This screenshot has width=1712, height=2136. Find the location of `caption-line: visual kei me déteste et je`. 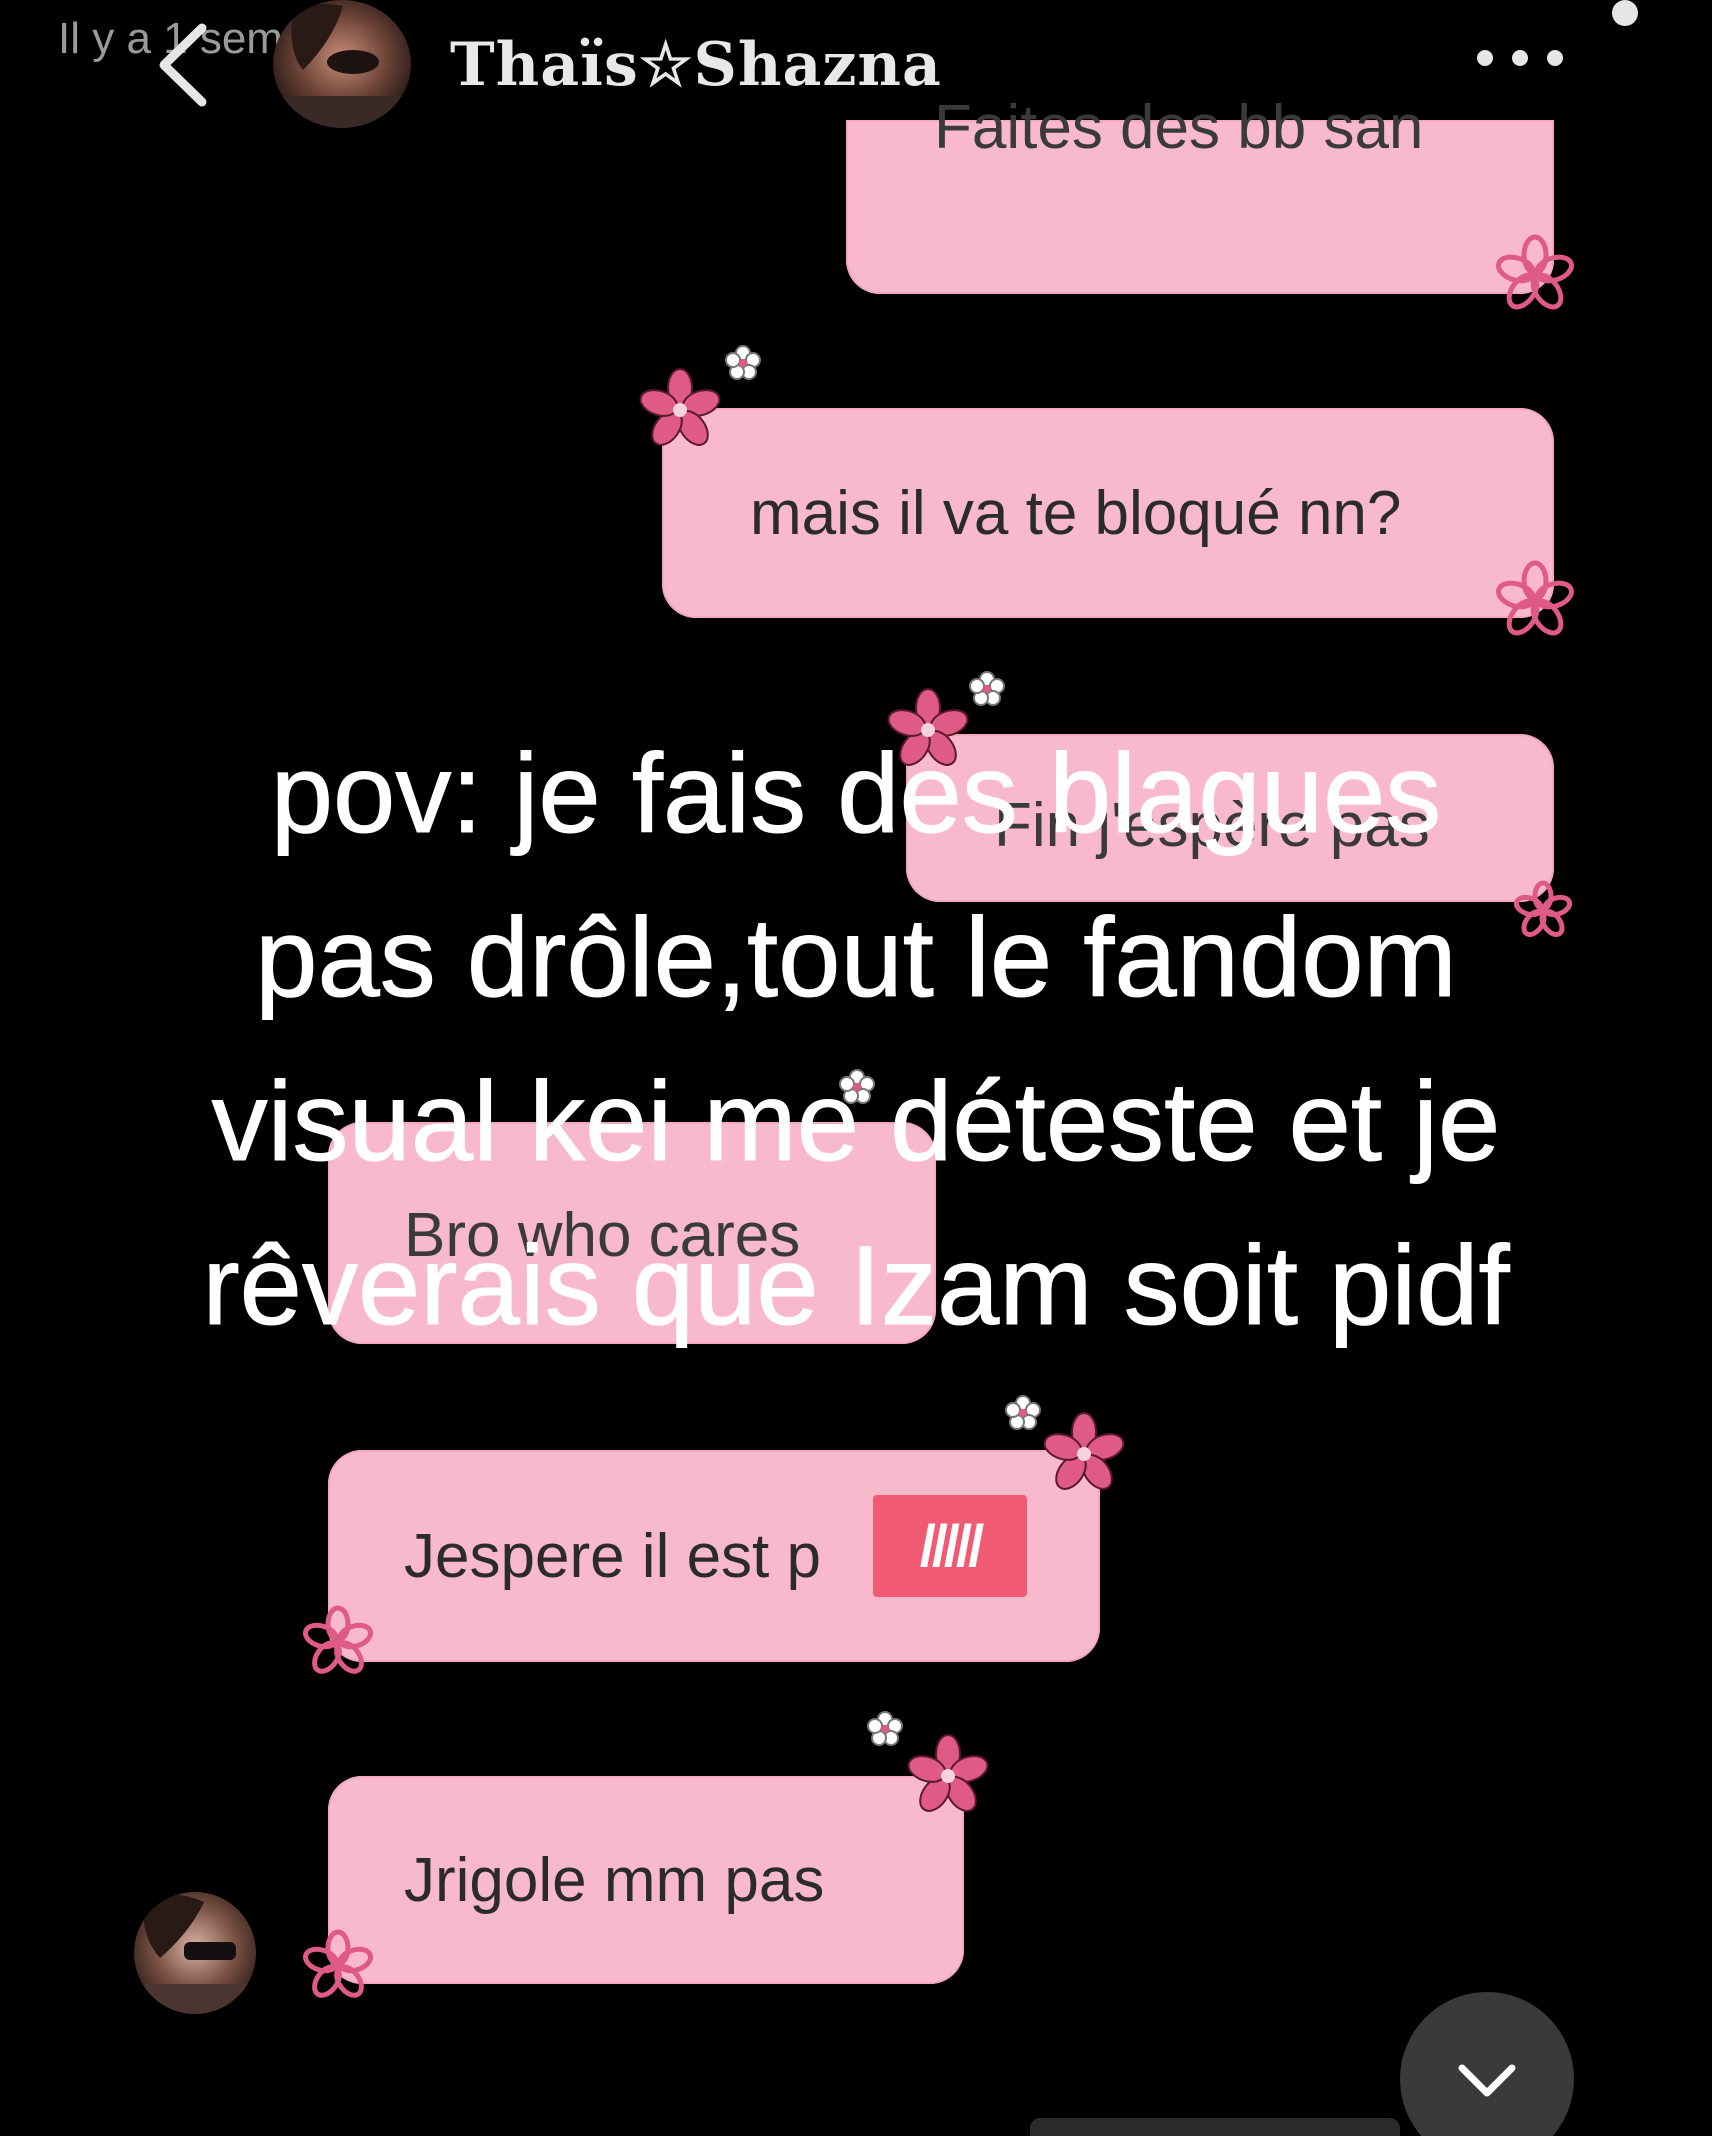

caption-line: visual kei me déteste et je is located at coordinates (856, 1122).